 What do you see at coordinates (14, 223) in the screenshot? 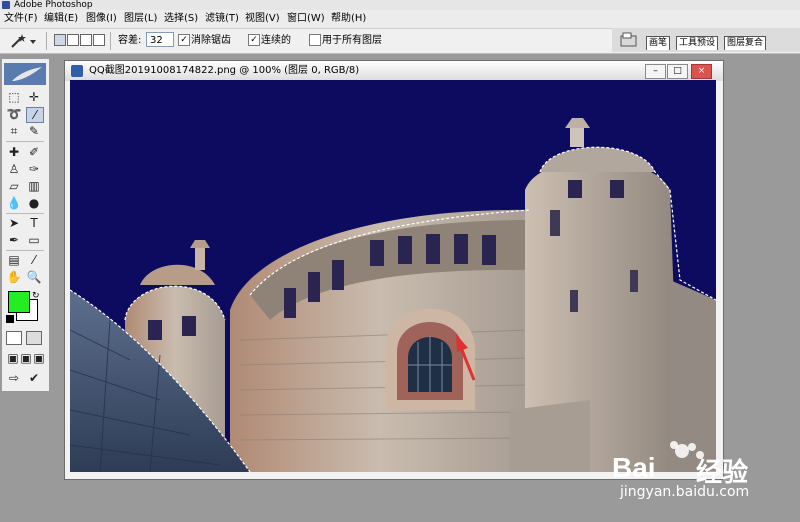
I see `path-selection-tool-icon: ➤` at bounding box center [14, 223].